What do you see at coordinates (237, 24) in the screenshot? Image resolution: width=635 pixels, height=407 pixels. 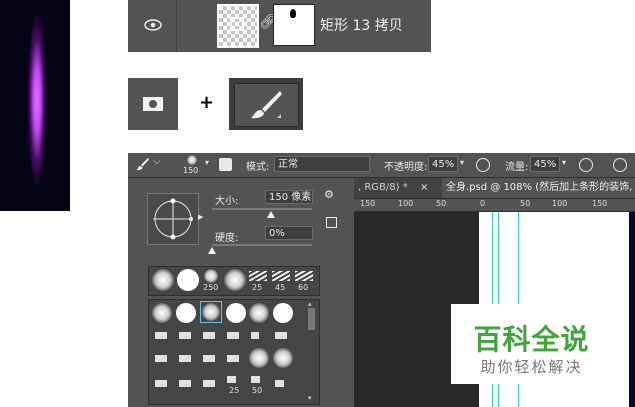 I see `vector-mask-icon` at bounding box center [237, 24].